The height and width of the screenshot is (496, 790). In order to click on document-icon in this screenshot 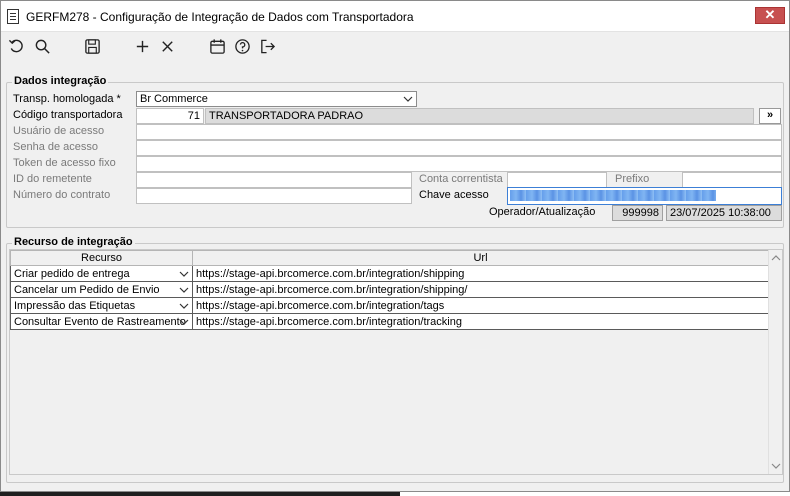, I will do `click(13, 16)`.